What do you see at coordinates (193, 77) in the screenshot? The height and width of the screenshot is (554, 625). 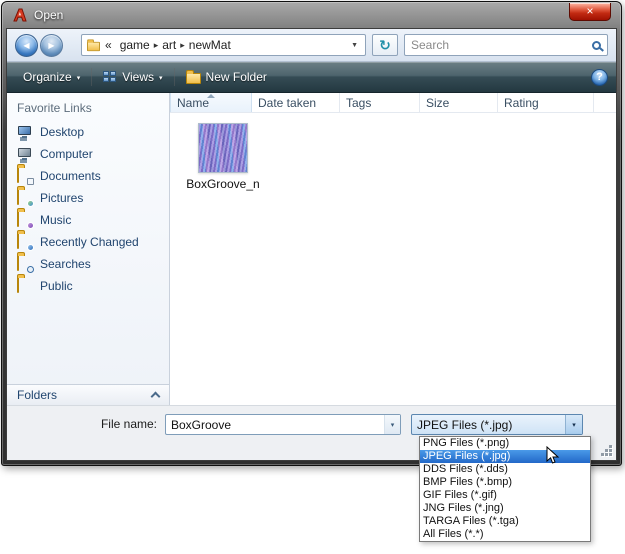 I see `new-folder-icon` at bounding box center [193, 77].